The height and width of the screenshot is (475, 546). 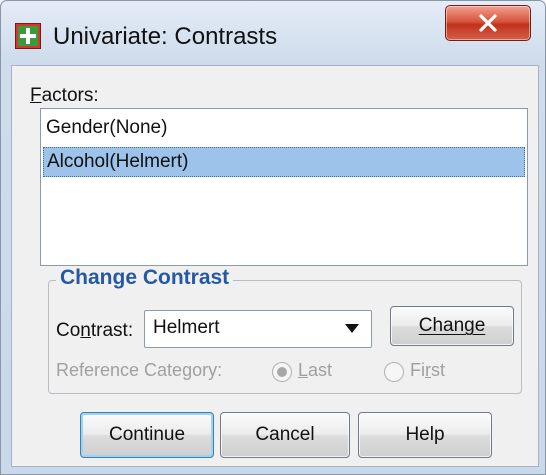 What do you see at coordinates (284, 128) in the screenshot?
I see `list-item: Gender(None)` at bounding box center [284, 128].